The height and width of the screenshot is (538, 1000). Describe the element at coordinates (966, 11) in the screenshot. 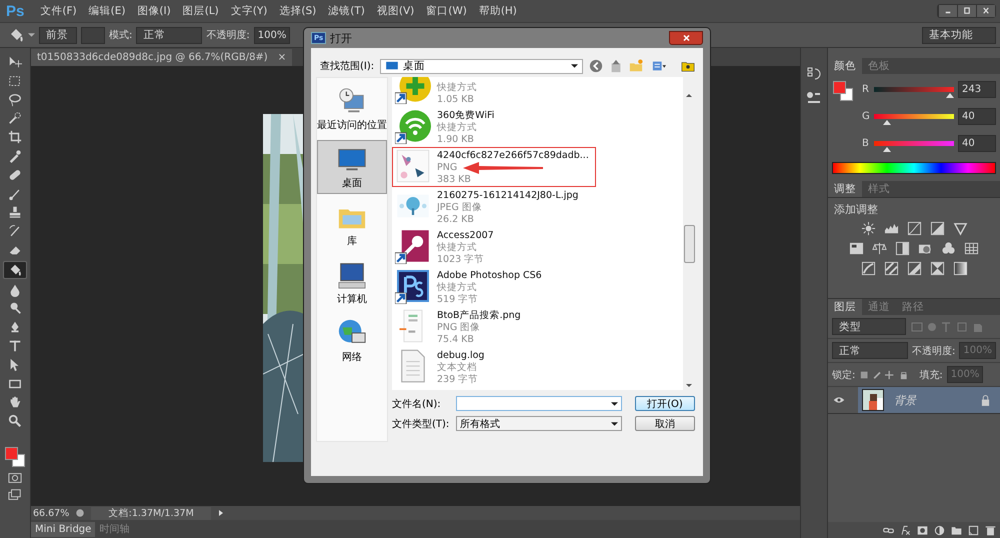

I see `maximize-icon` at that location.